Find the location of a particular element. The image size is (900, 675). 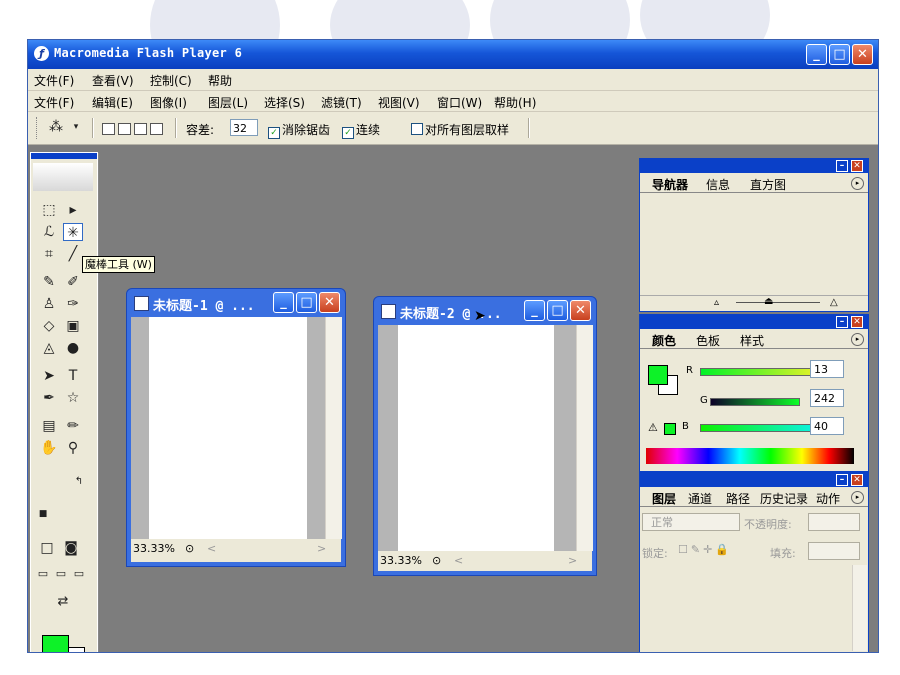

window-titlebar: ƒ Macromedia Flash Player 6 _ □ ✕ is located at coordinates (453, 54).